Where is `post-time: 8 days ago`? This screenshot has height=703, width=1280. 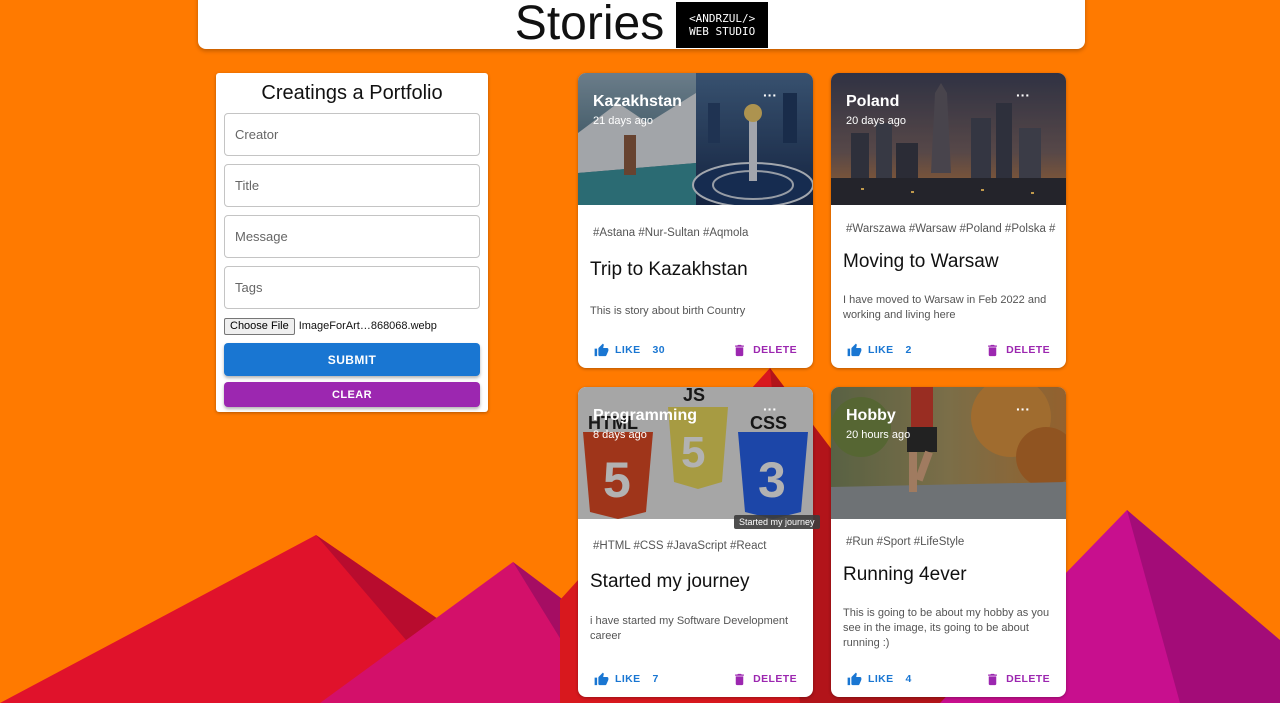 post-time: 8 days ago is located at coordinates (620, 435).